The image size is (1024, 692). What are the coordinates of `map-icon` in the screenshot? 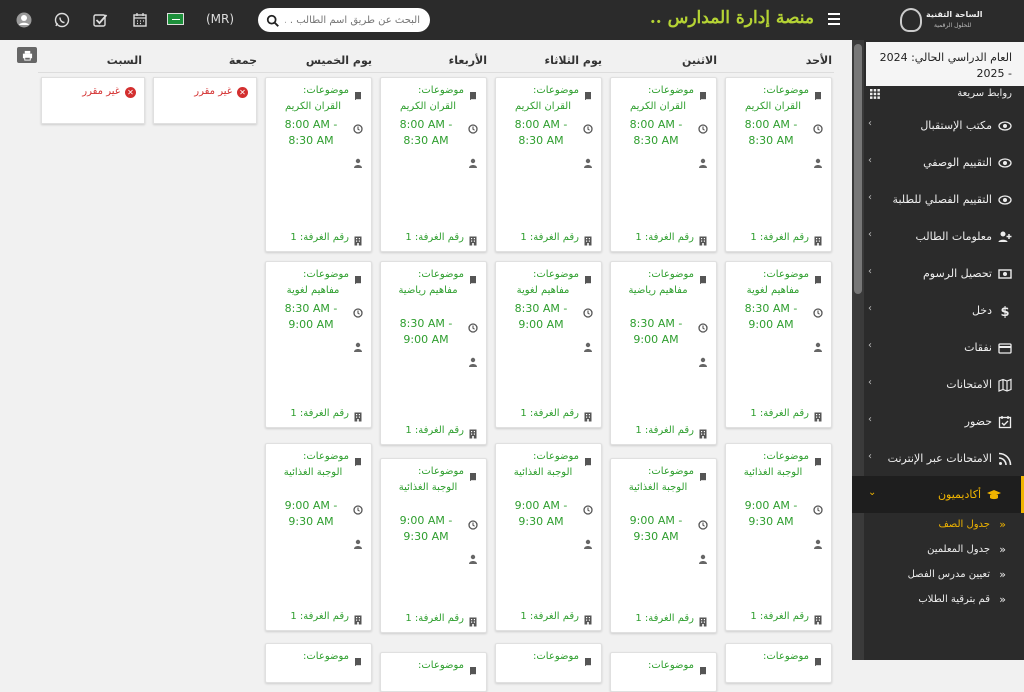 It's located at (1005, 385).